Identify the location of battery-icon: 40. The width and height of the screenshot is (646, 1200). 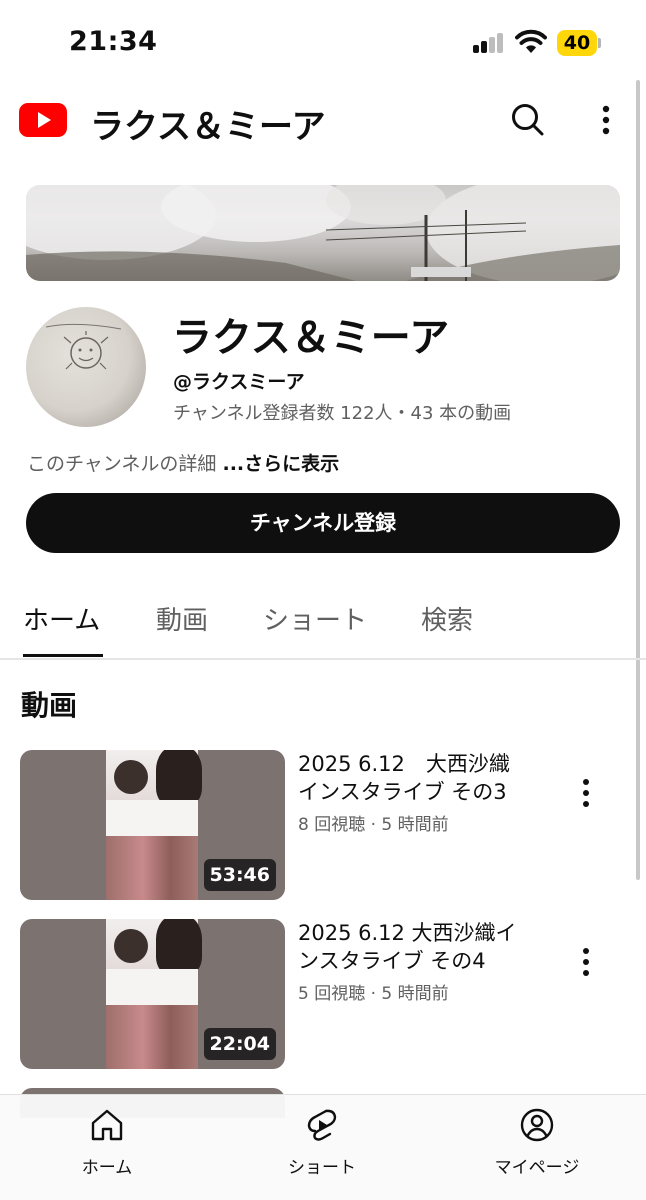
(579, 43).